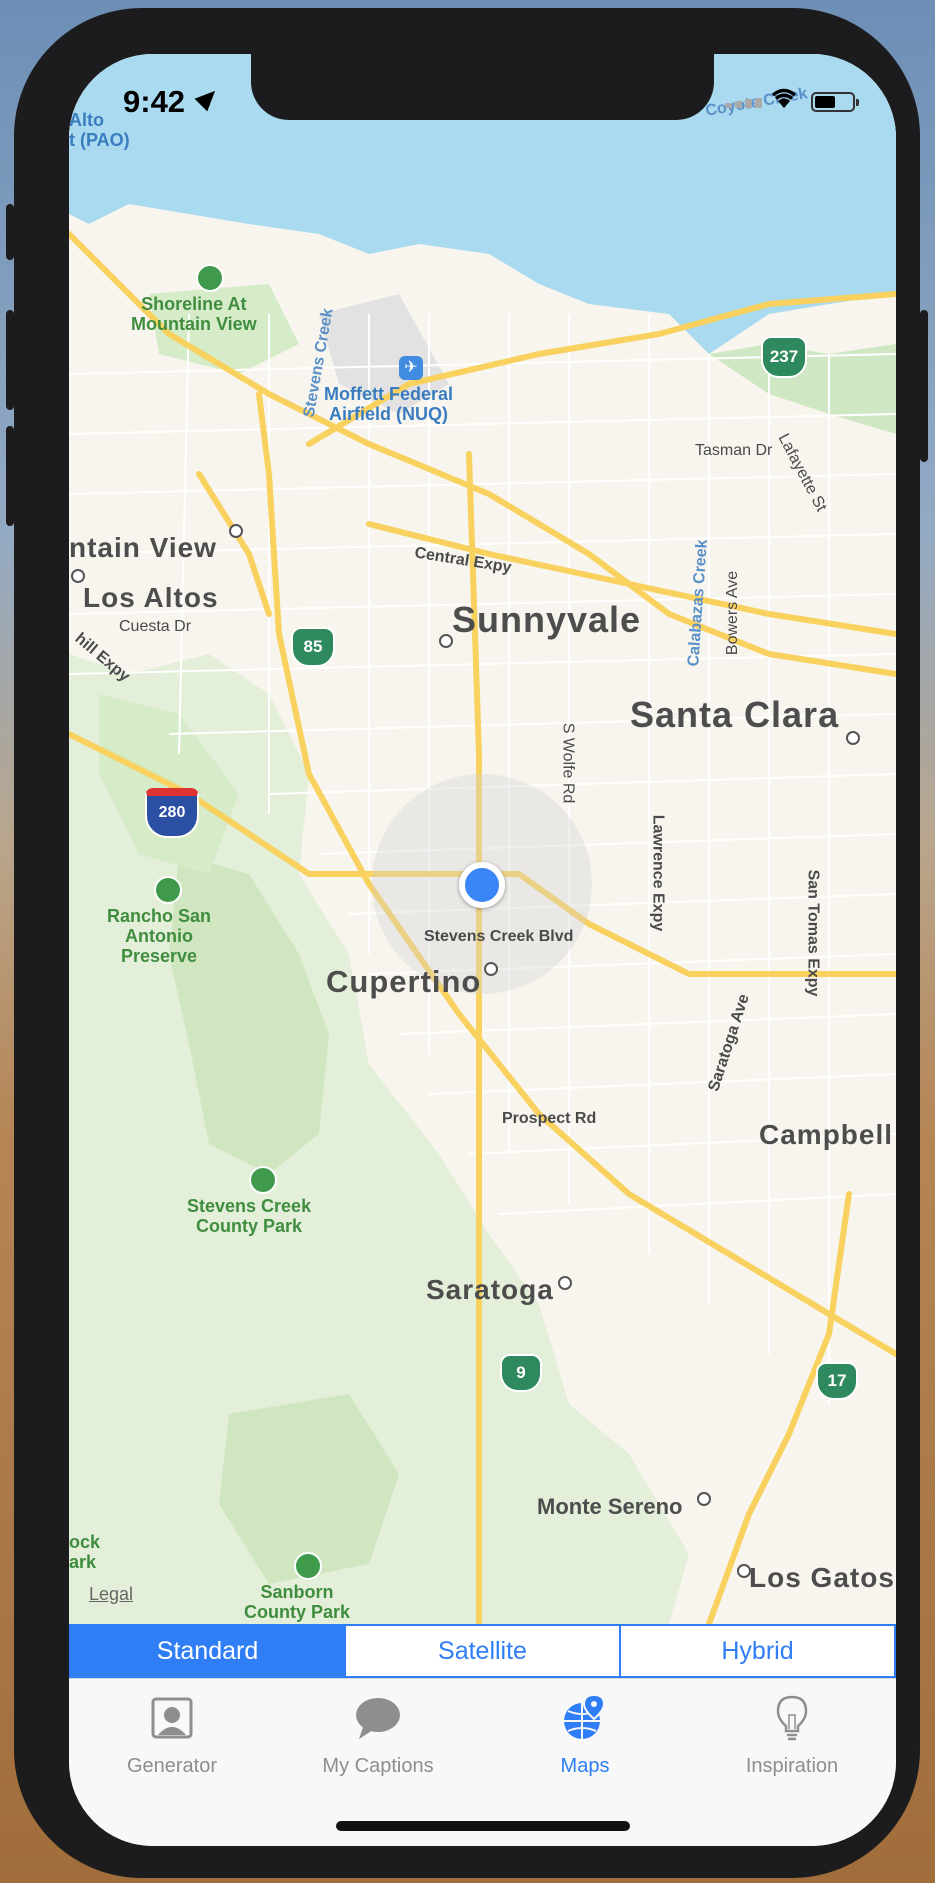 This screenshot has width=935, height=1883. Describe the element at coordinates (159, 936) in the screenshot. I see `park-label-rancho-san-antonio: Rancho San Antonio Preserve` at that location.